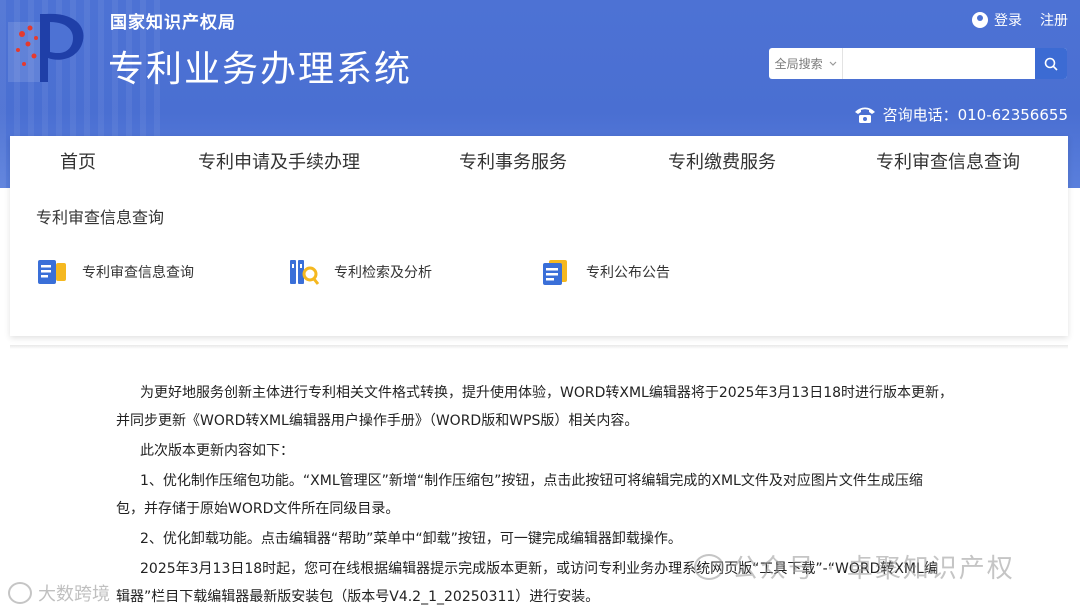 This screenshot has height=611, width=1080. Describe the element at coordinates (138, 273) in the screenshot. I see `submenu-item-label: 专利审查信息查询` at that location.